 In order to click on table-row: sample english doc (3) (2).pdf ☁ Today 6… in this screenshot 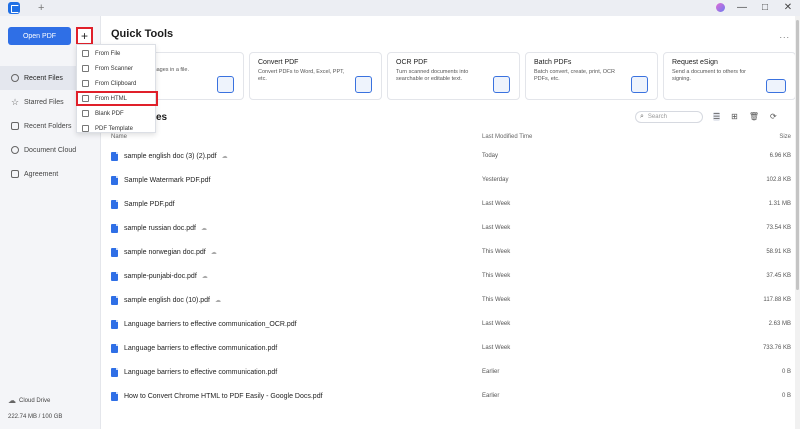, I will do `click(451, 156)`.